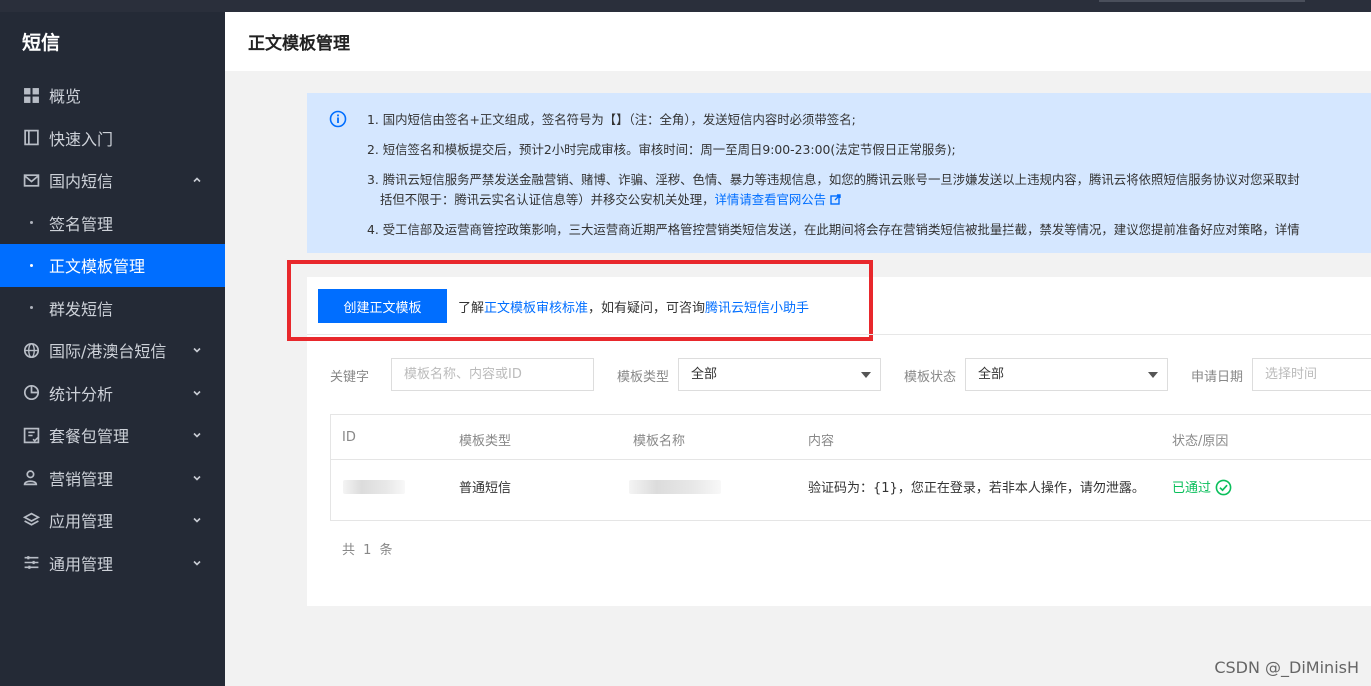 This screenshot has width=1371, height=686. Describe the element at coordinates (81, 309) in the screenshot. I see `sidebar-item-label: 群发短信` at that location.